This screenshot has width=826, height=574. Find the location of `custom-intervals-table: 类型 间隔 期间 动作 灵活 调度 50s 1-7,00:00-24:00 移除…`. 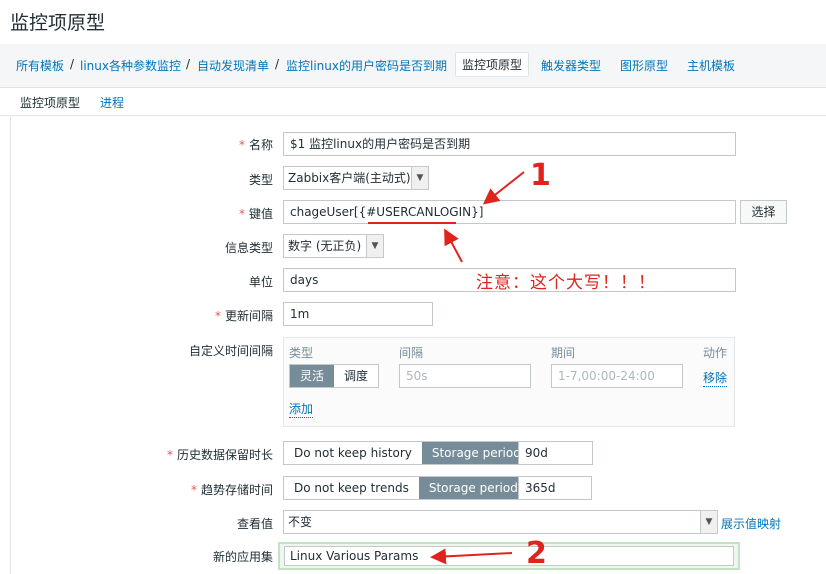

custom-intervals-table: 类型 间隔 期间 动作 灵活 调度 50s 1-7,00:00-24:00 移除… is located at coordinates (509, 382).